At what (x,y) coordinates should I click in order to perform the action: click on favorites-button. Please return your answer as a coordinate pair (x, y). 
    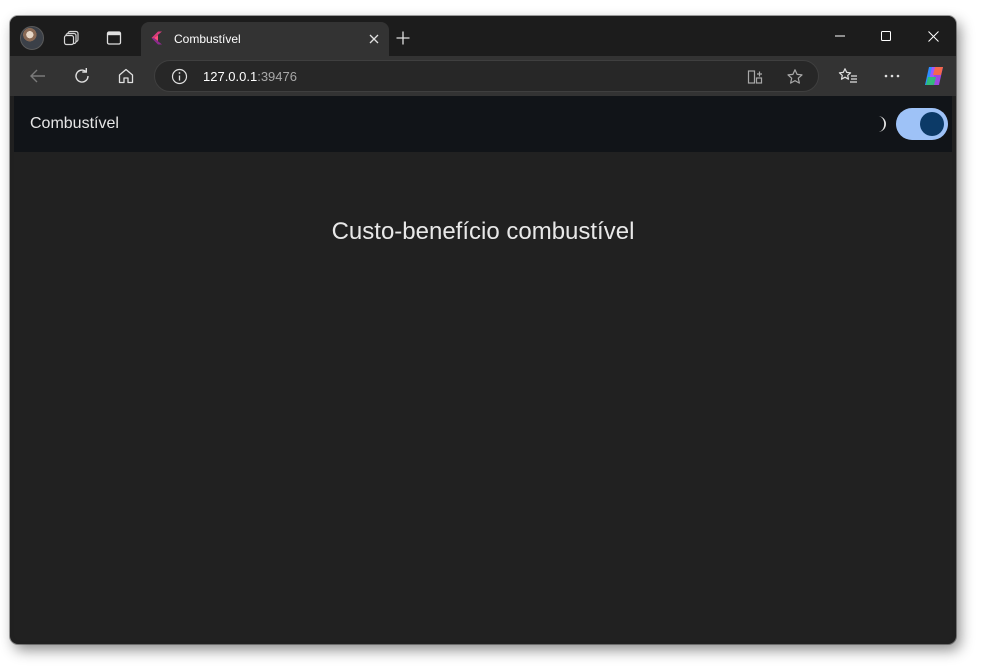
    Looking at the image, I should click on (848, 76).